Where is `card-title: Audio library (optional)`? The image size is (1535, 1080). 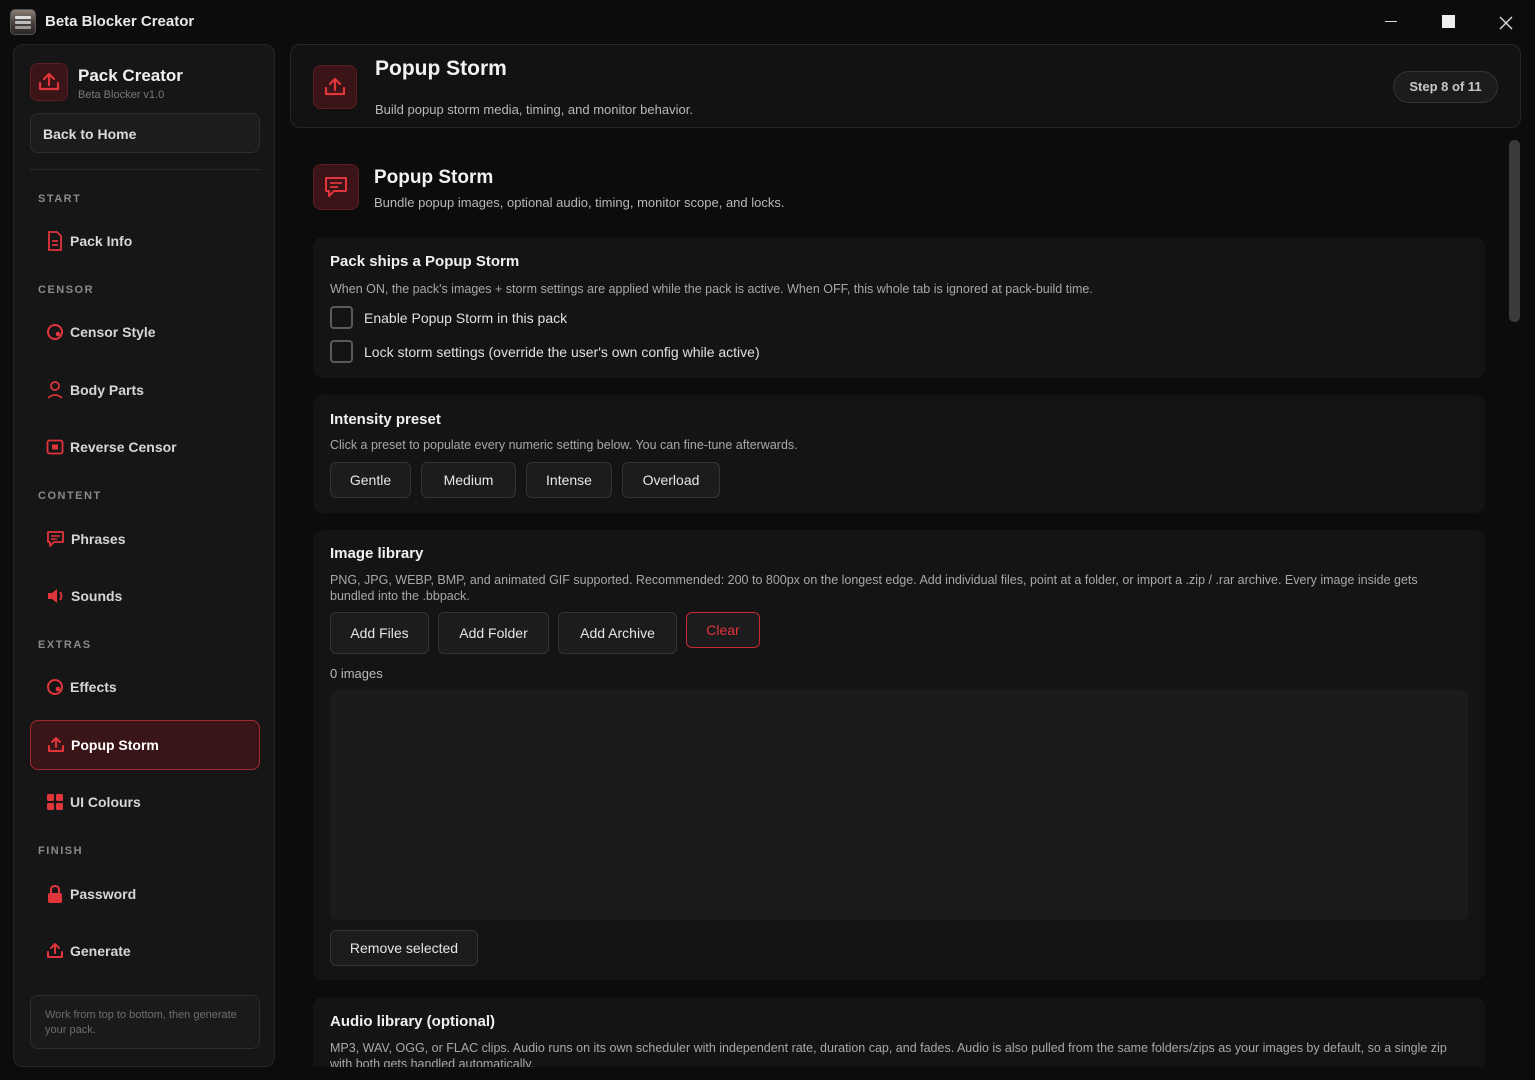 card-title: Audio library (optional) is located at coordinates (412, 1021).